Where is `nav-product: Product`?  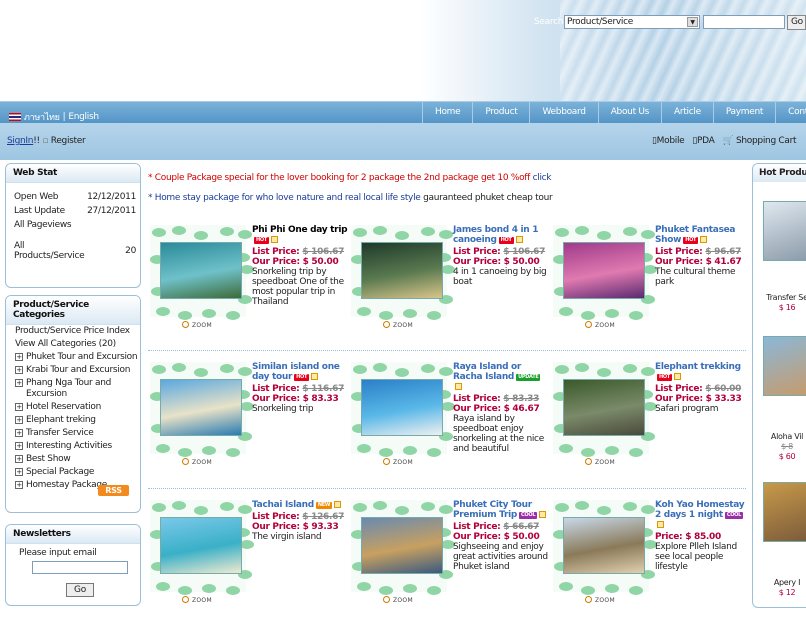
nav-product: Product is located at coordinates (500, 112).